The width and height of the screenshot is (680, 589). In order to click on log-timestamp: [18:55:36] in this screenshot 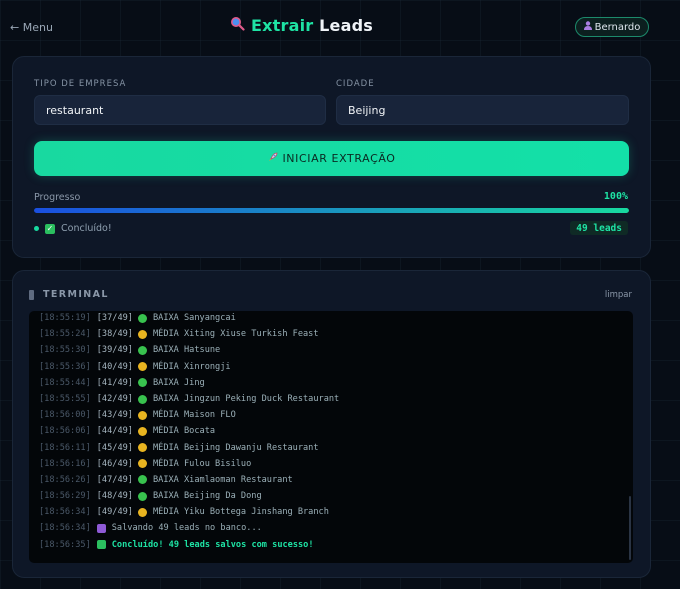, I will do `click(65, 366)`.